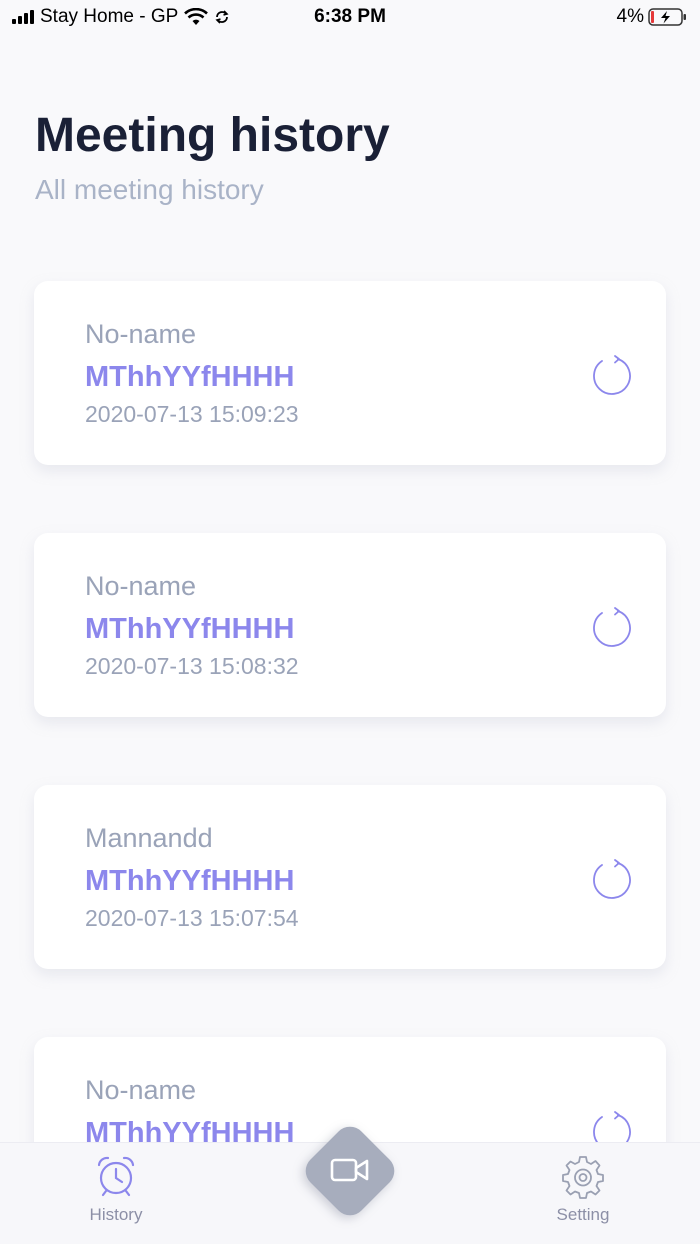  Describe the element at coordinates (196, 16) in the screenshot. I see `wifi-icon` at that location.